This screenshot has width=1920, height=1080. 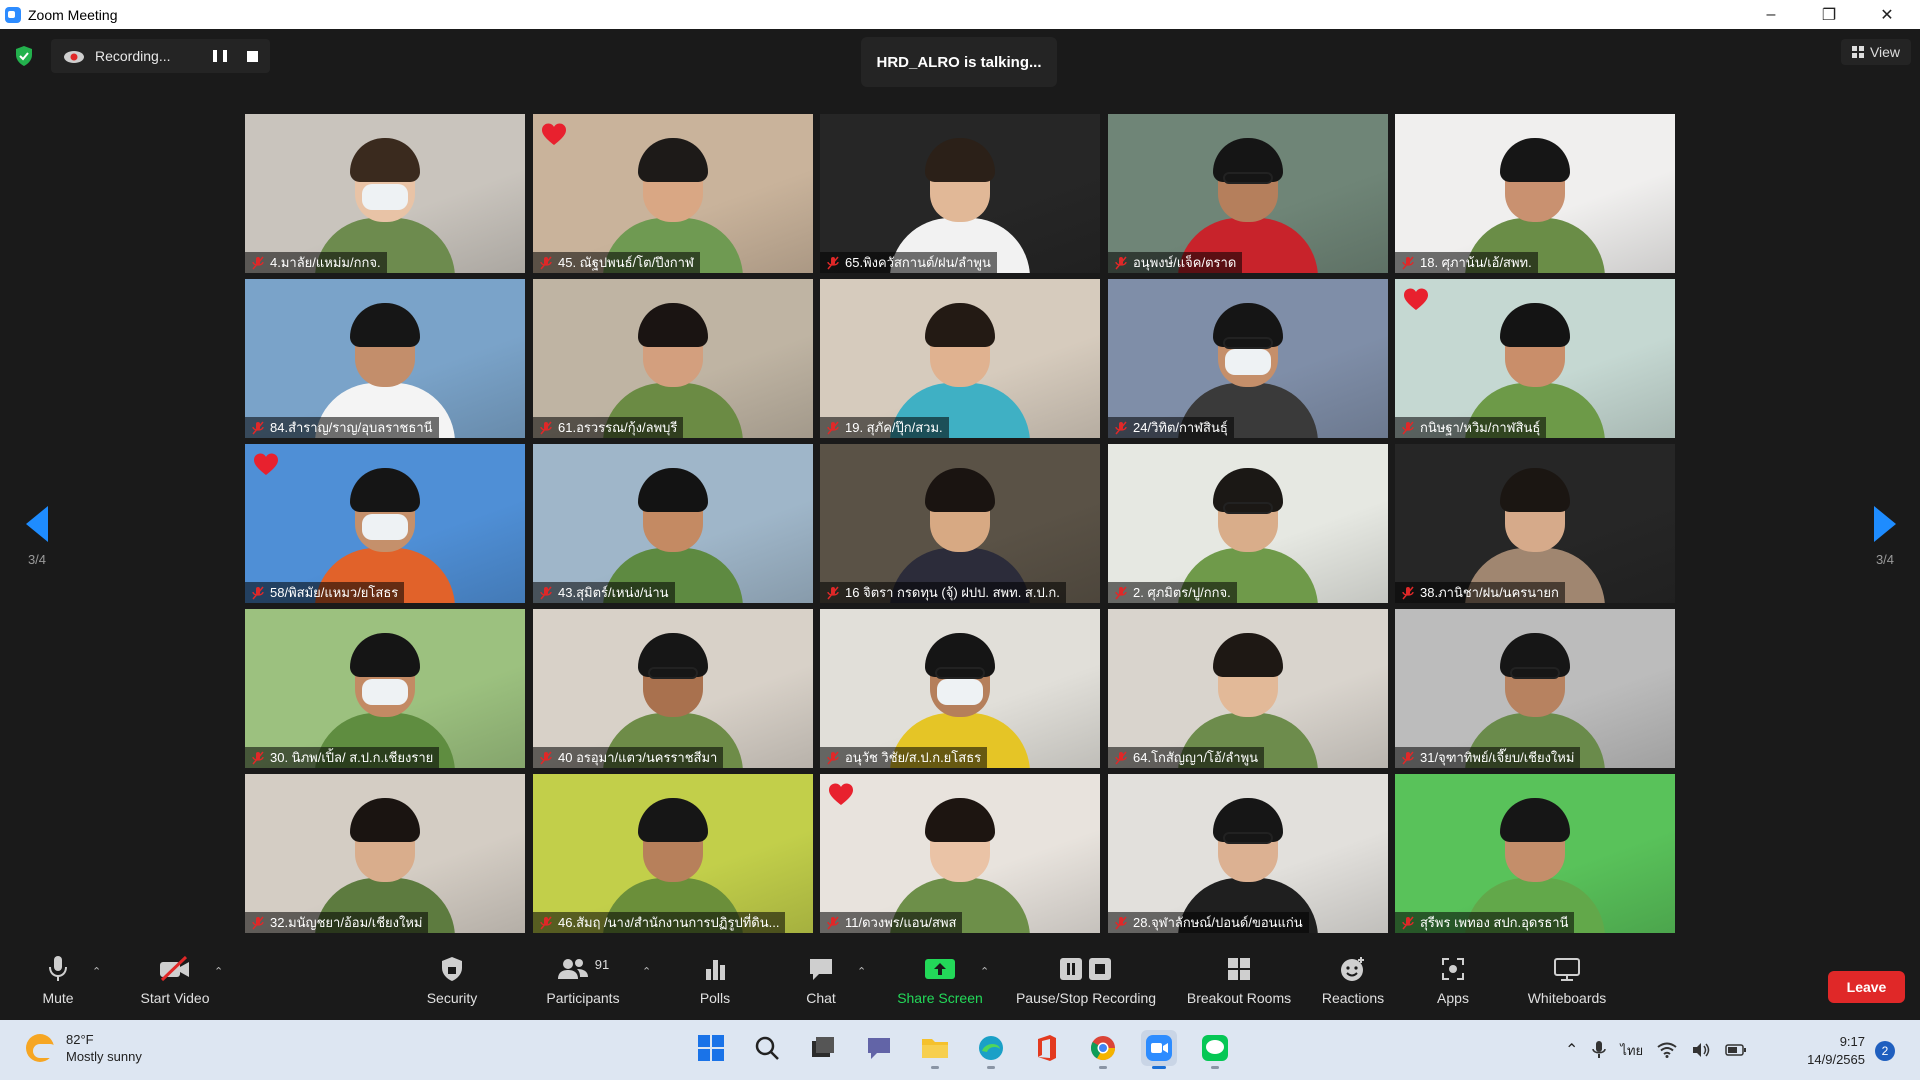 I want to click on start-video-label: Start Video, so click(x=175, y=997).